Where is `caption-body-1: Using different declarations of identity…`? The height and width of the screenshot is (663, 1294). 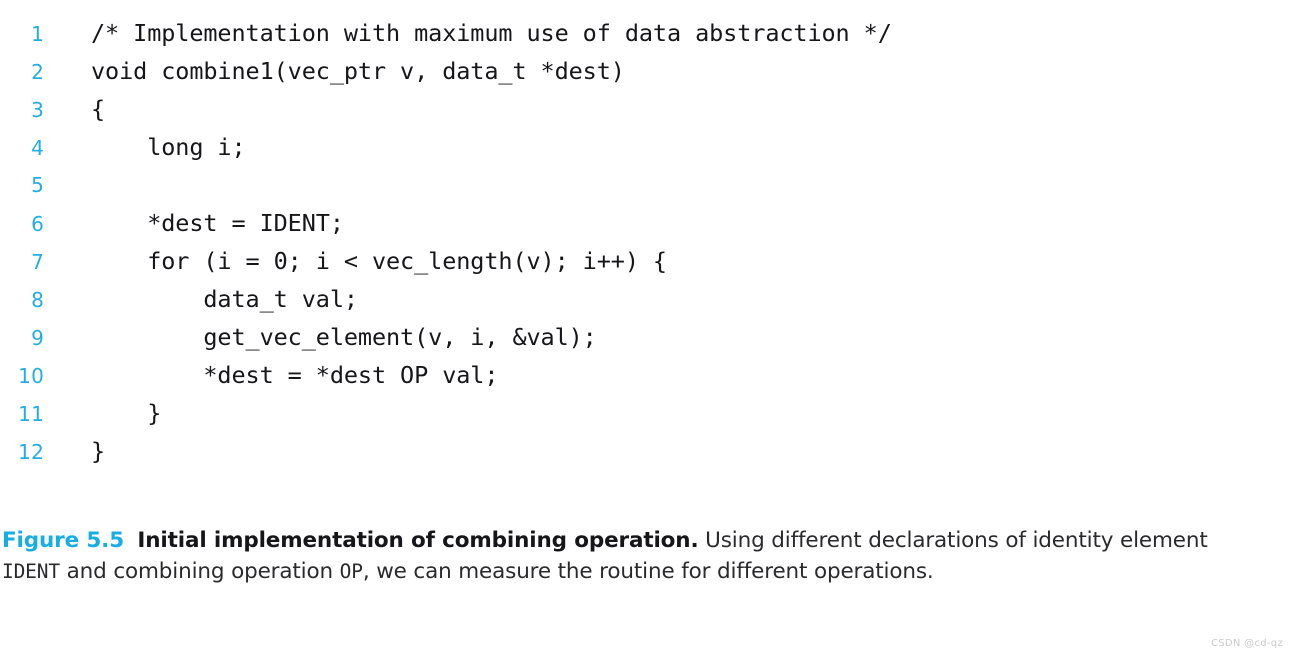 caption-body-1: Using different declarations of identity… is located at coordinates (953, 540).